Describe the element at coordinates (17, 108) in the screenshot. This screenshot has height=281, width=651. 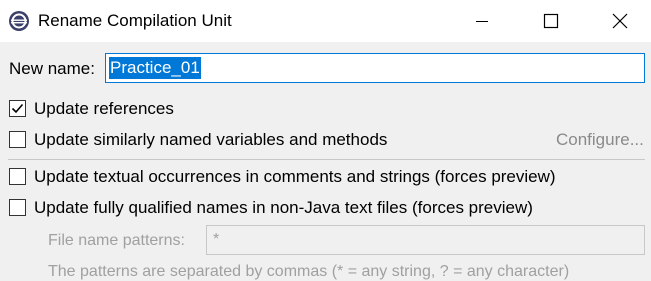
I see `update-references-checkbox` at that location.